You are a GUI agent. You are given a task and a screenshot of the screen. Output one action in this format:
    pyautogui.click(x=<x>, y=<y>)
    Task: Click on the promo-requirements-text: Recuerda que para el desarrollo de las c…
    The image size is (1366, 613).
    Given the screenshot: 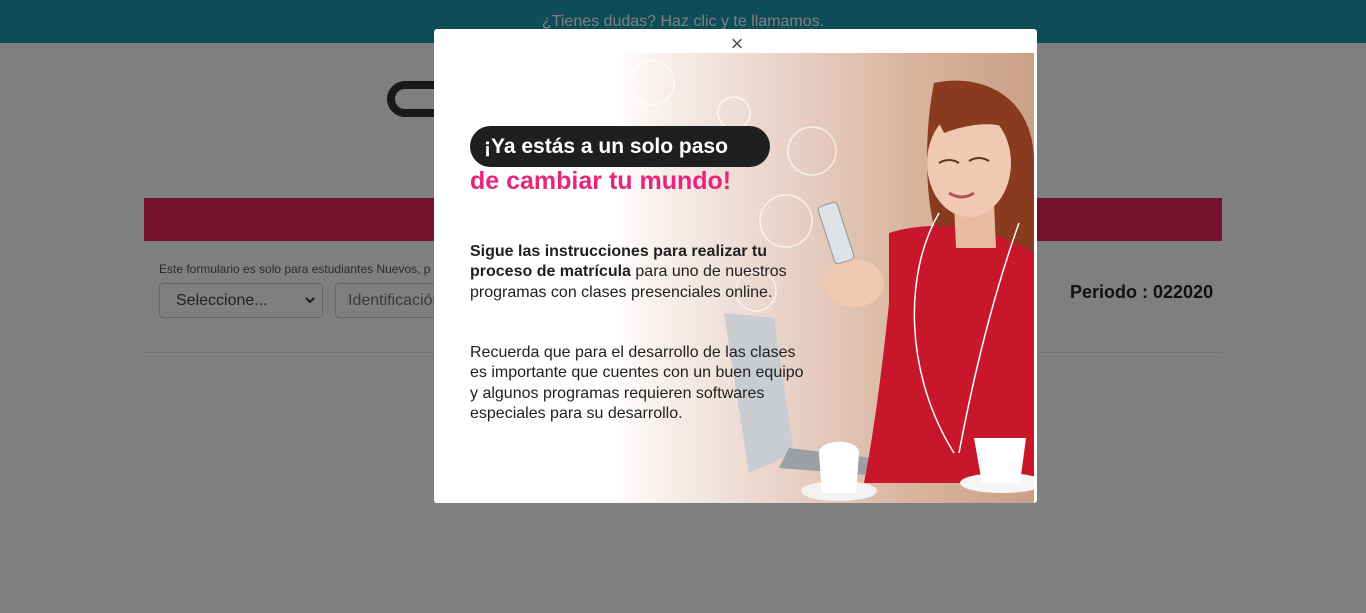 What is the action you would take?
    pyautogui.click(x=637, y=383)
    